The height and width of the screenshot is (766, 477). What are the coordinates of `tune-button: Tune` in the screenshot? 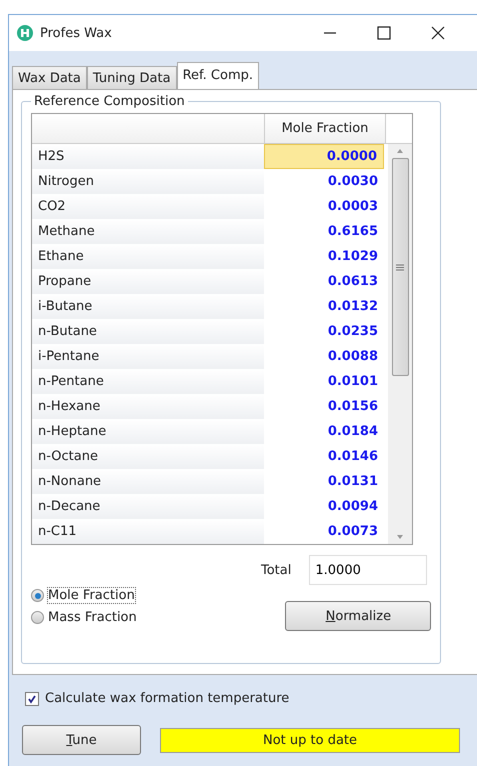 It's located at (81, 740).